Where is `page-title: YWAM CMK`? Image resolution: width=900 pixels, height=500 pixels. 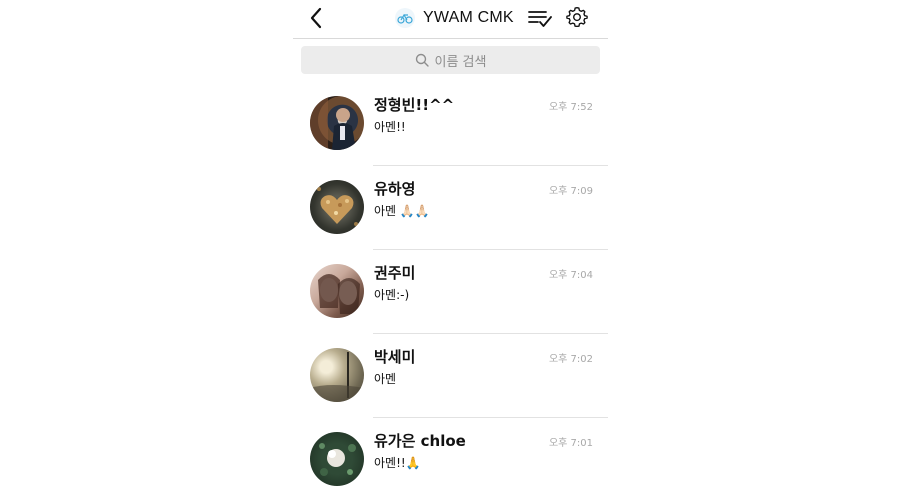
page-title: YWAM CMK is located at coordinates (468, 17).